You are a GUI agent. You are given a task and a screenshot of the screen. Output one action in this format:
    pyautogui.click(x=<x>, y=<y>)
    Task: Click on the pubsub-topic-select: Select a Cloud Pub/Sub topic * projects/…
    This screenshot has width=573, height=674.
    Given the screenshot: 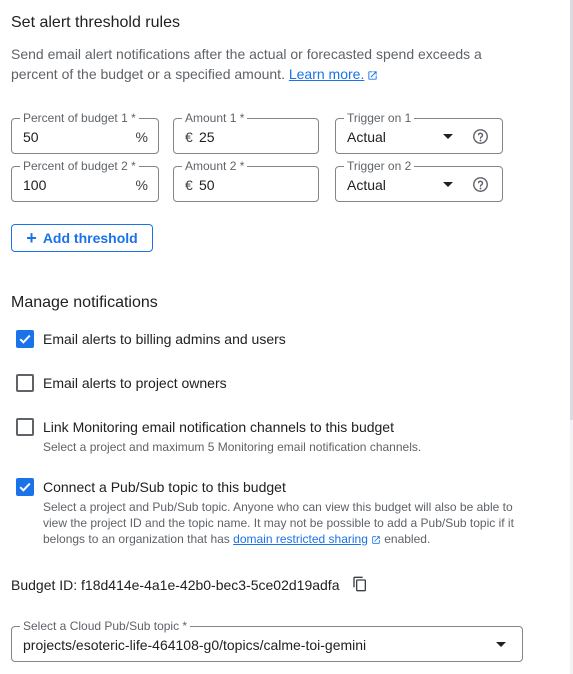 What is the action you would take?
    pyautogui.click(x=267, y=640)
    